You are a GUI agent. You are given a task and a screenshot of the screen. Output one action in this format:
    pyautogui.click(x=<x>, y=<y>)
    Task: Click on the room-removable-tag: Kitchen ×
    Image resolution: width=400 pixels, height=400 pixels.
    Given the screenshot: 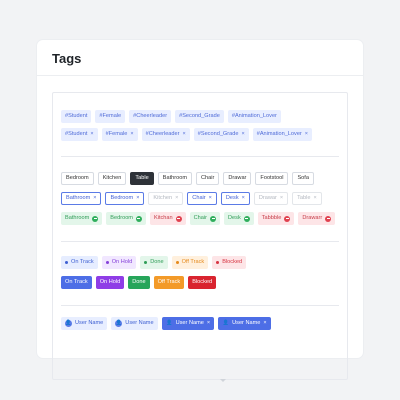 What is the action you would take?
    pyautogui.click(x=166, y=198)
    